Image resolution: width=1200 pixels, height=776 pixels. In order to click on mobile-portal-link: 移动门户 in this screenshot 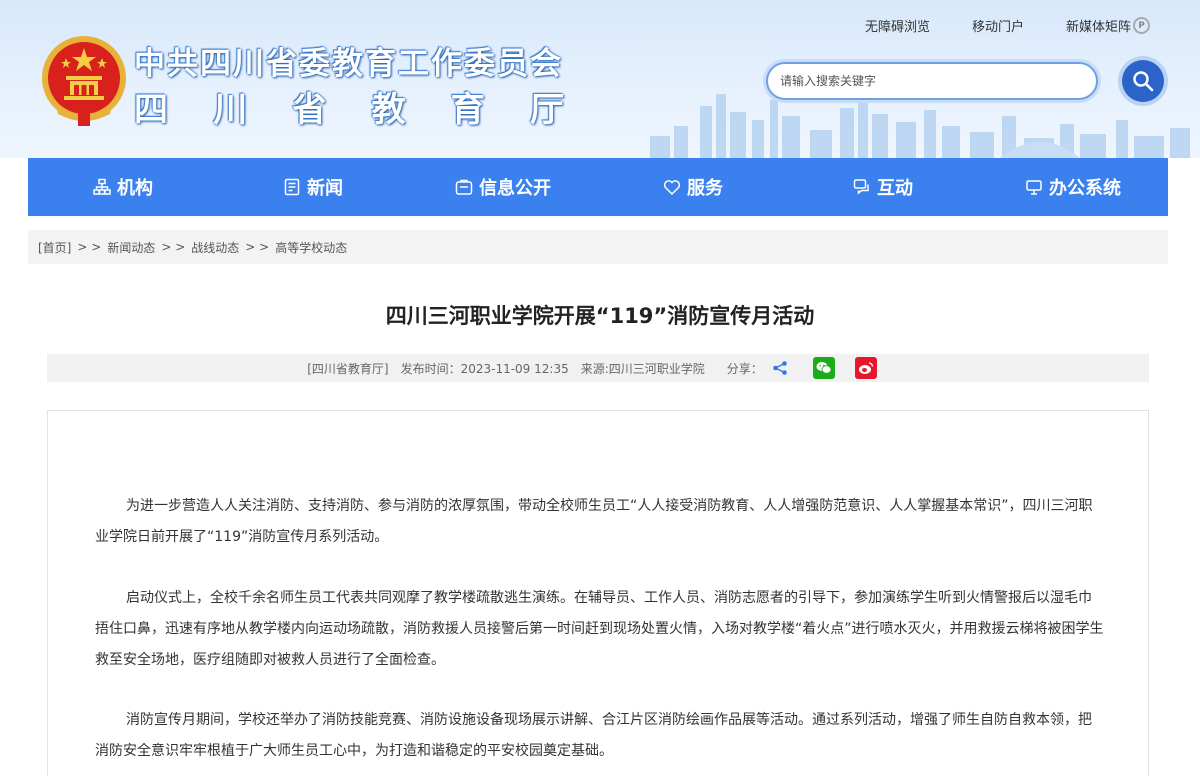, I will do `click(998, 25)`.